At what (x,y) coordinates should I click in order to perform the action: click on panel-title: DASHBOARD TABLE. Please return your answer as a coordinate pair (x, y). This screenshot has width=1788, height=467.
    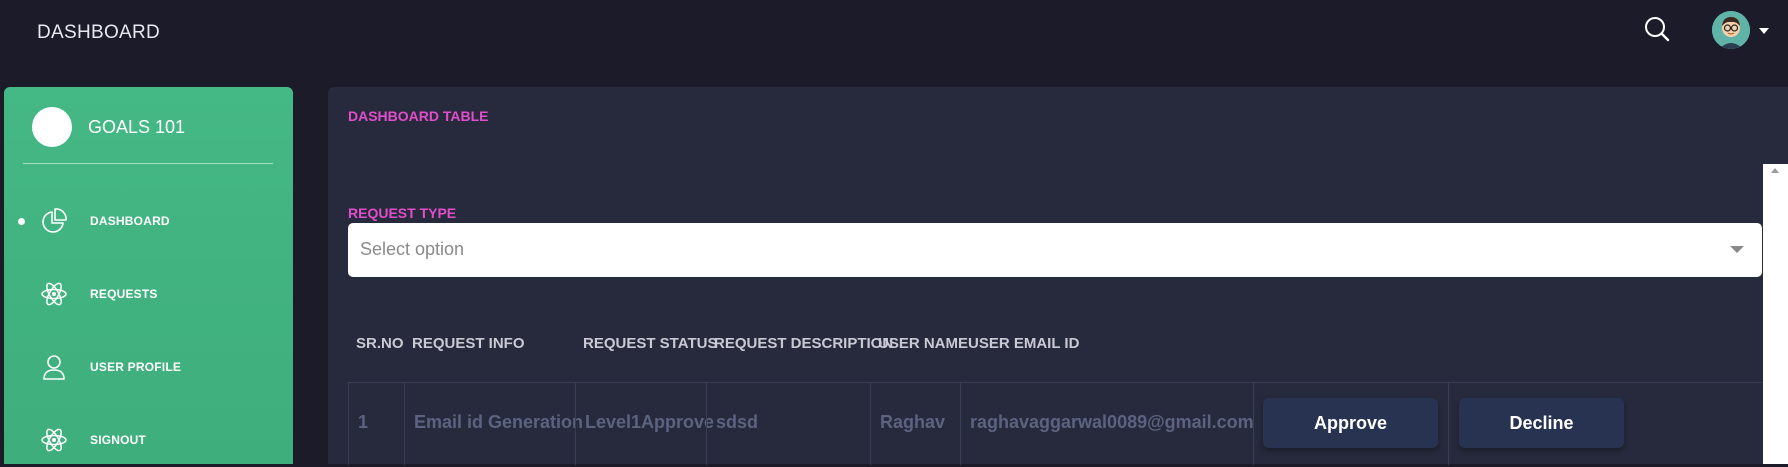
    Looking at the image, I should click on (418, 116).